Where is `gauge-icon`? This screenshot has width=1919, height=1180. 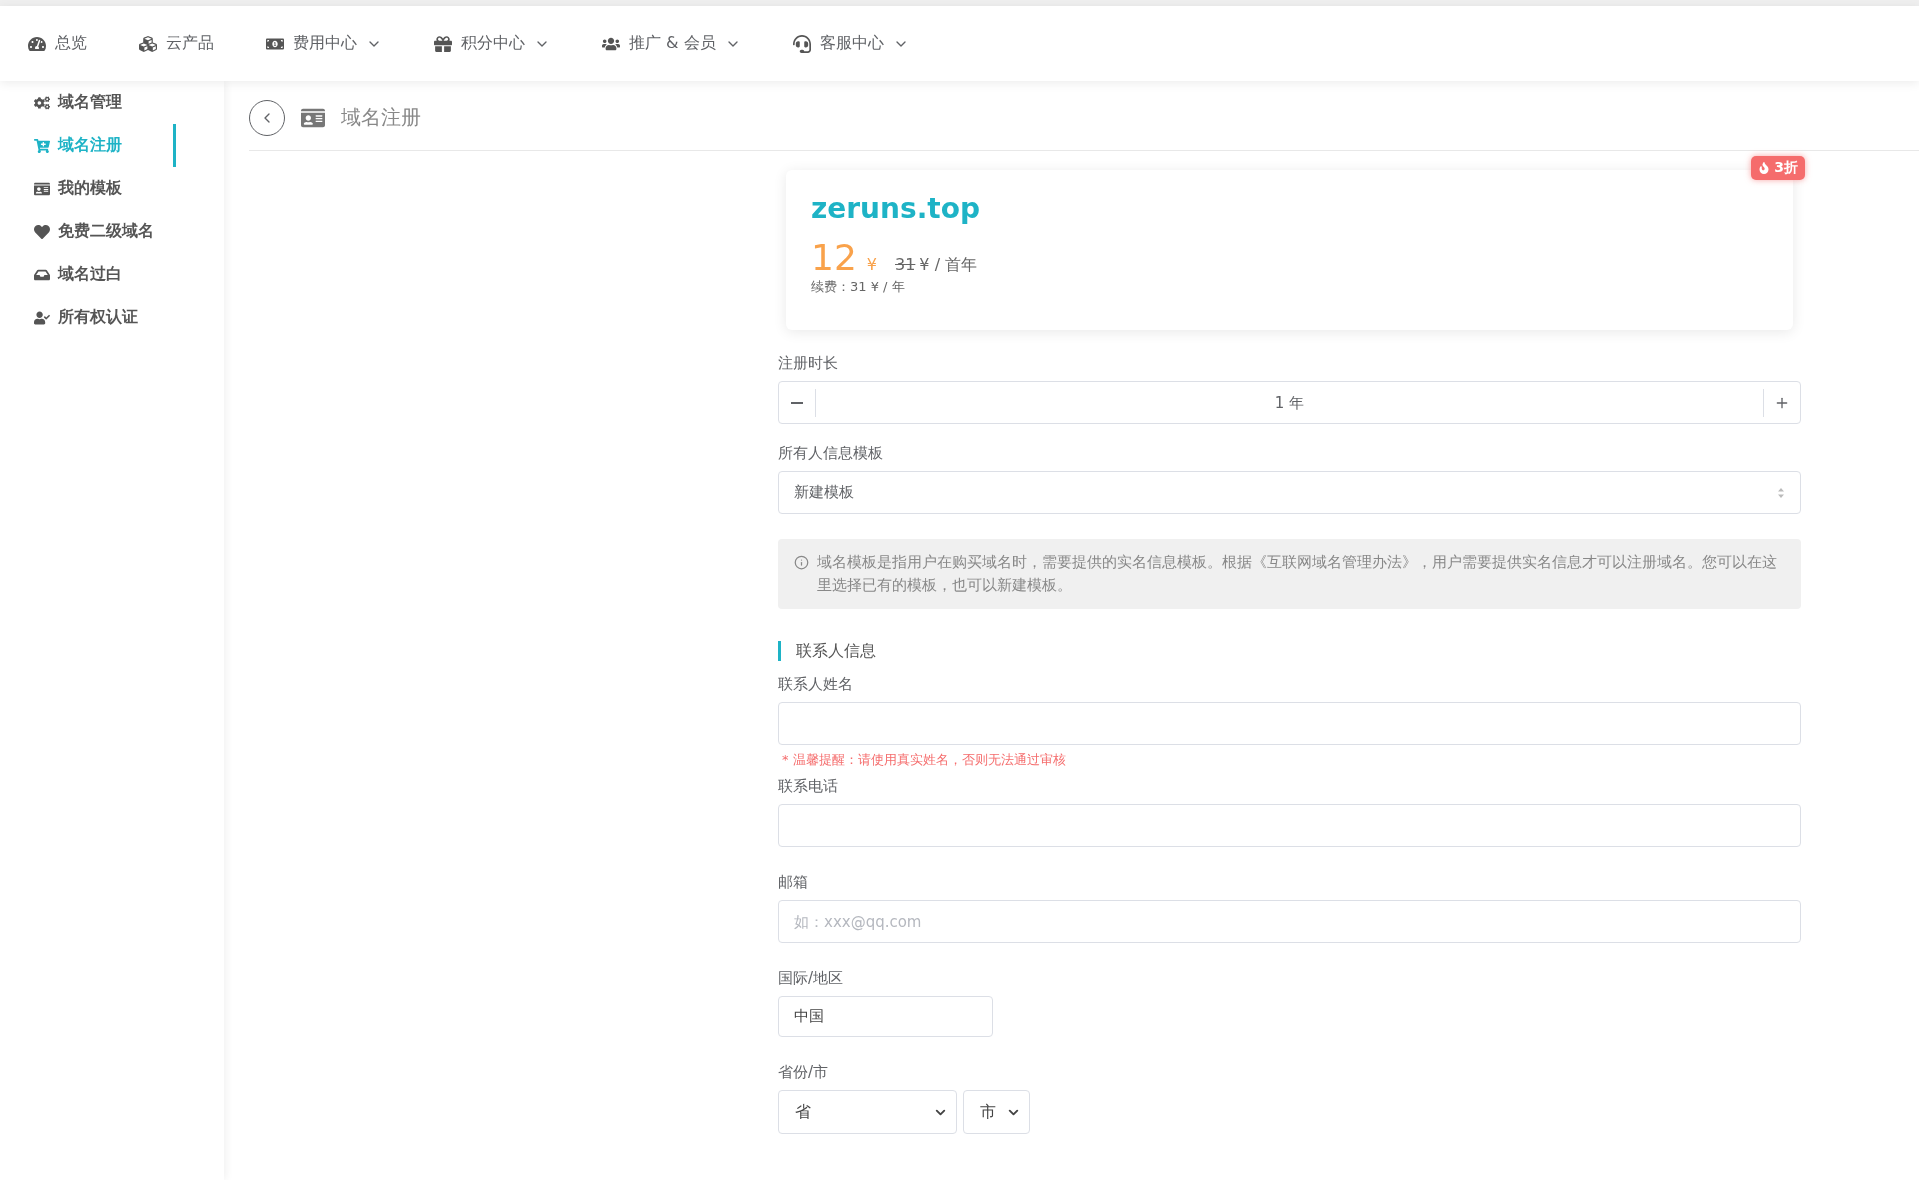
gauge-icon is located at coordinates (37, 43).